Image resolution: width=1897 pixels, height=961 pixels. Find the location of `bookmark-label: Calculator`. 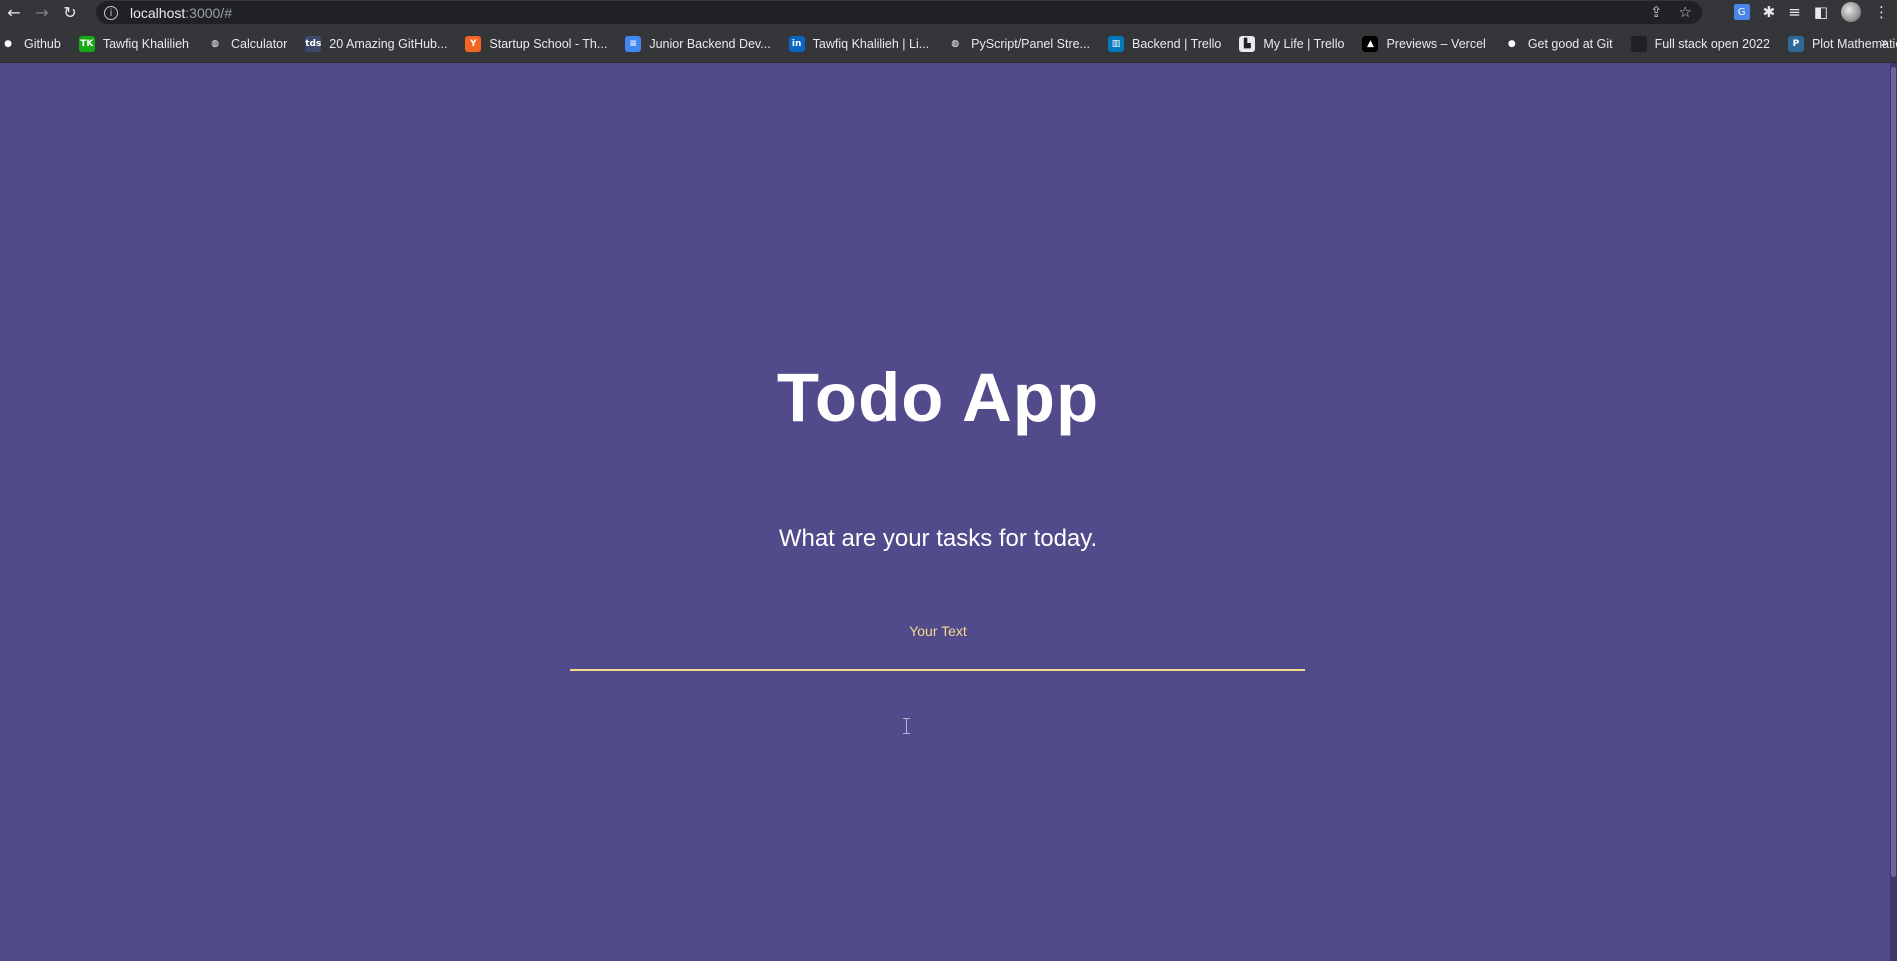

bookmark-label: Calculator is located at coordinates (259, 43).